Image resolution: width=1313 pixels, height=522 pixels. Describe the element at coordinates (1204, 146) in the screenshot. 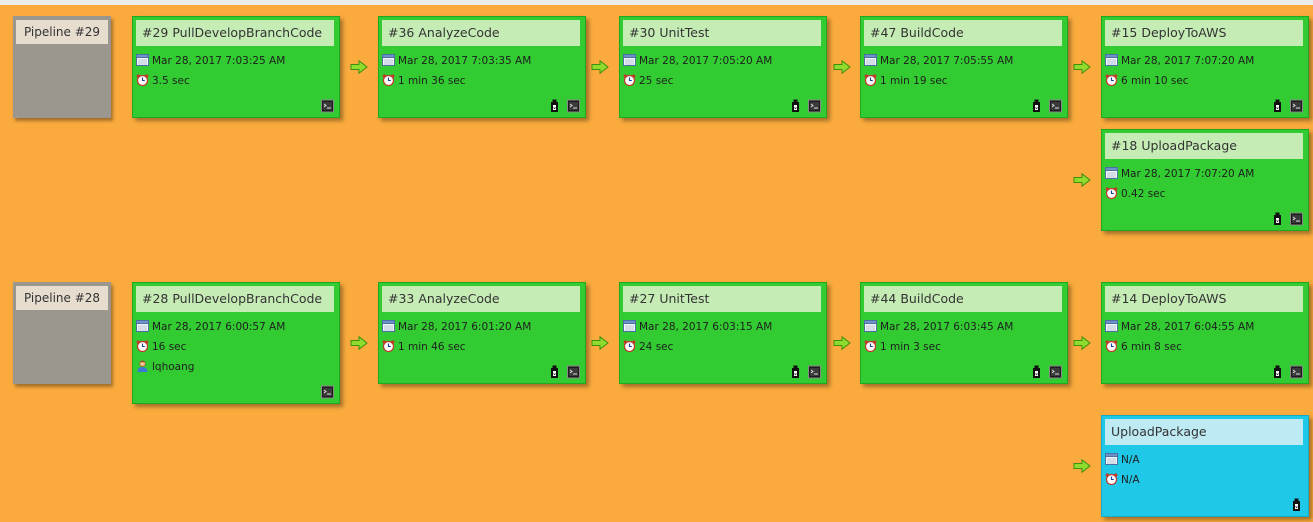

I see `job-title-link: #18 UploadPackage` at that location.